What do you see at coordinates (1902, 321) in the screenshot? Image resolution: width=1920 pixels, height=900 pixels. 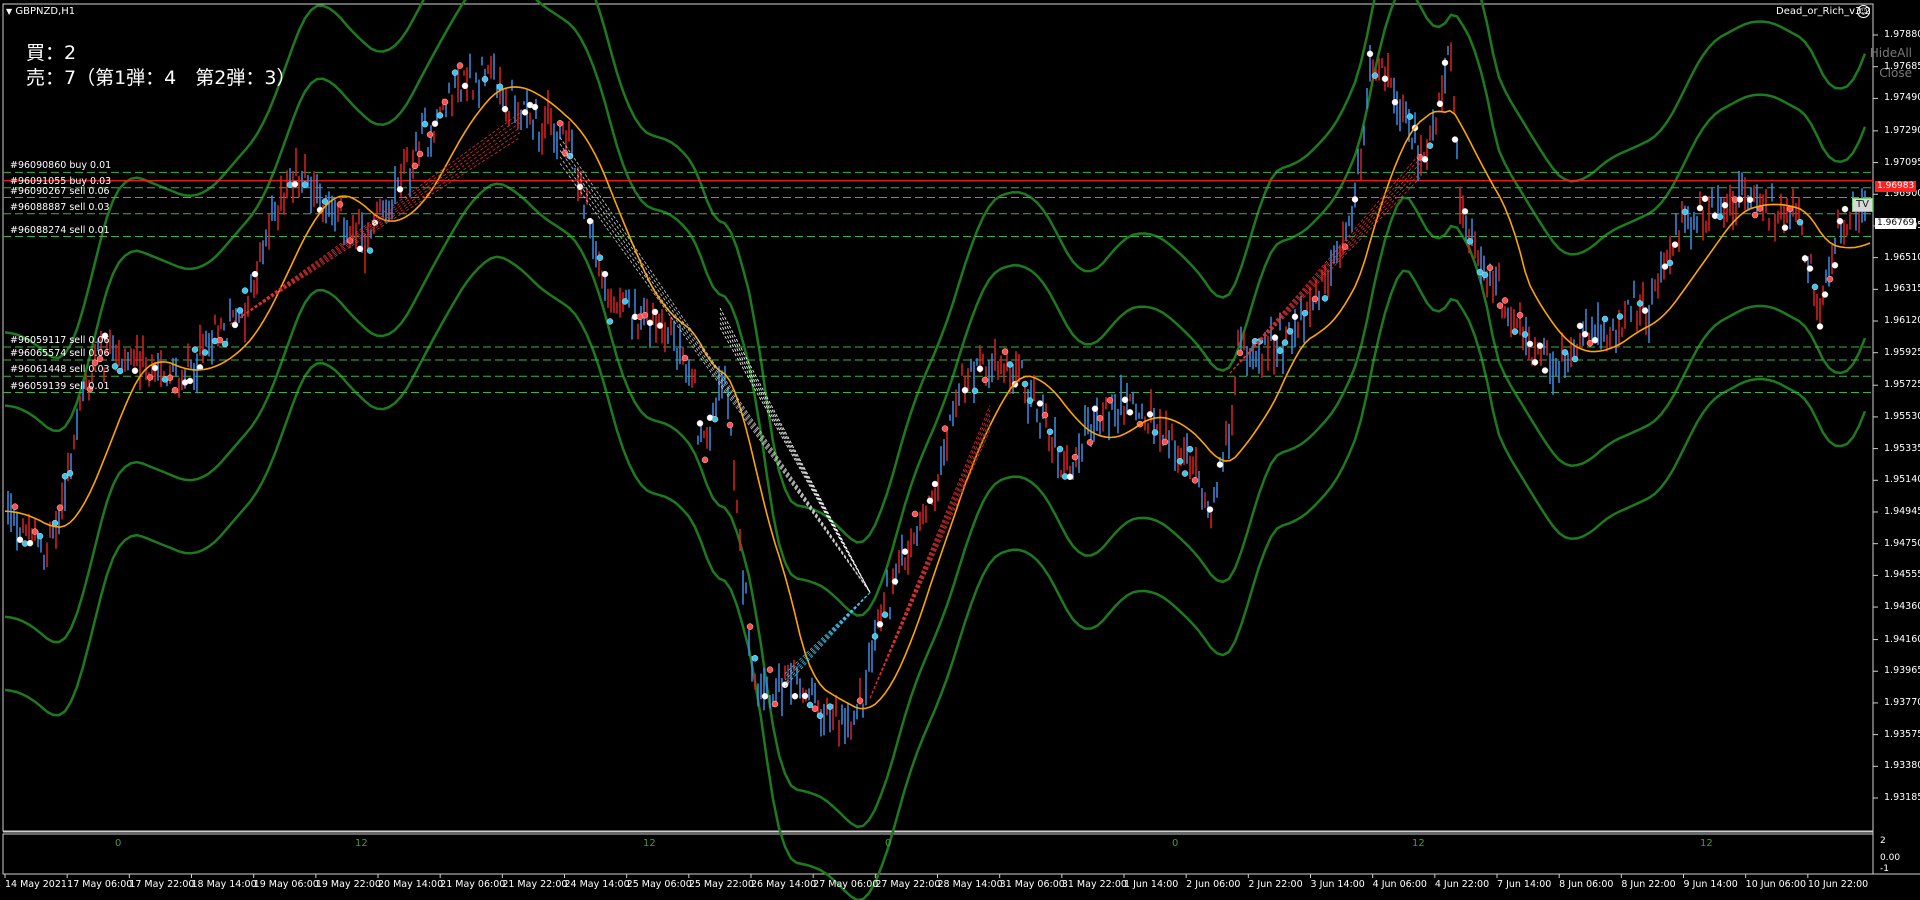 I see `price-axis-label: 1.96120` at bounding box center [1902, 321].